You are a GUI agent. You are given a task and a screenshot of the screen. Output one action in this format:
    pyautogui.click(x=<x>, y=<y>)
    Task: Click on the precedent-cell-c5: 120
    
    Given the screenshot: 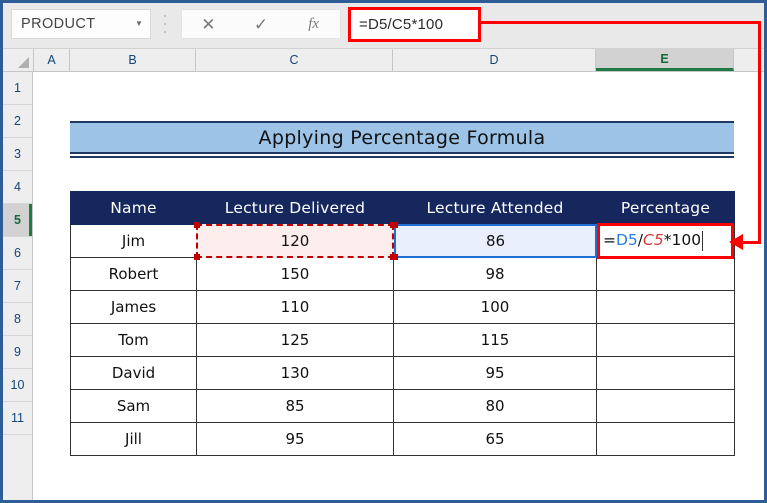 What is the action you would take?
    pyautogui.click(x=295, y=241)
    